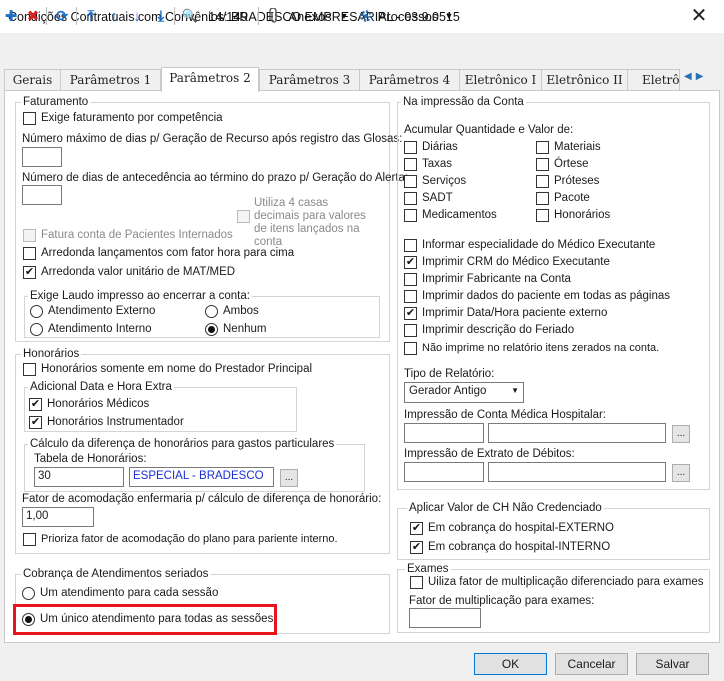 The height and width of the screenshot is (681, 724). What do you see at coordinates (42, 157) in the screenshot?
I see `max-dias-input` at bounding box center [42, 157].